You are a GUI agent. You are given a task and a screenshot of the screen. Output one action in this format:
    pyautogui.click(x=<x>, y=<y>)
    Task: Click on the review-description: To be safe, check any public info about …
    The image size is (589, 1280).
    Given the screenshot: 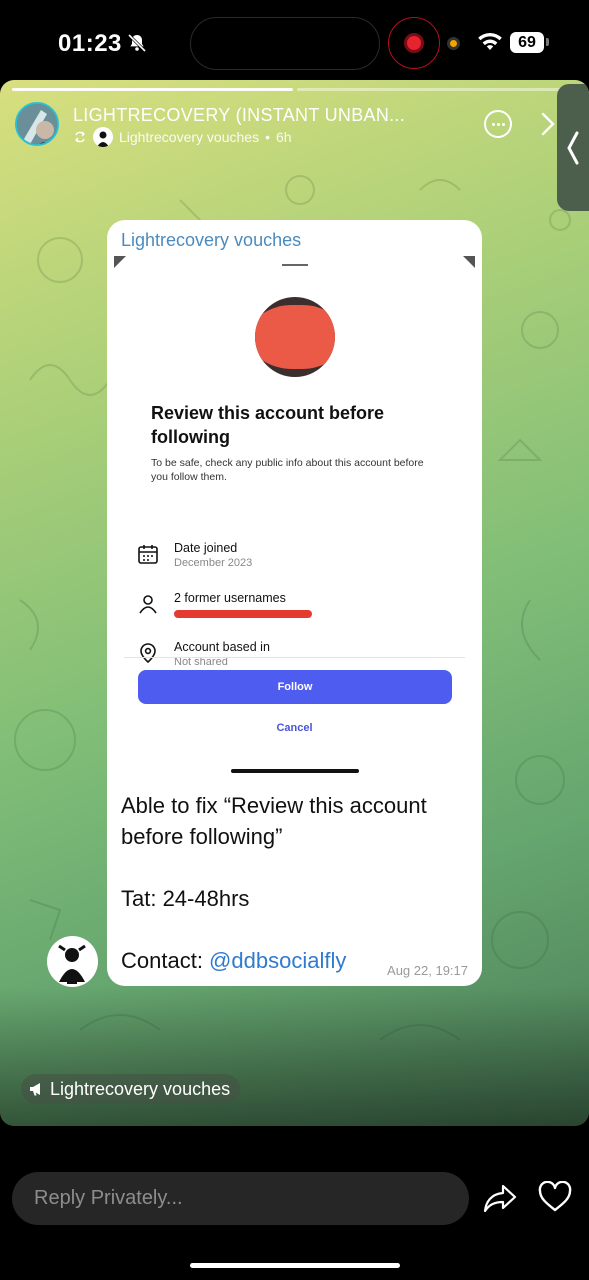 What is the action you would take?
    pyautogui.click(x=287, y=470)
    